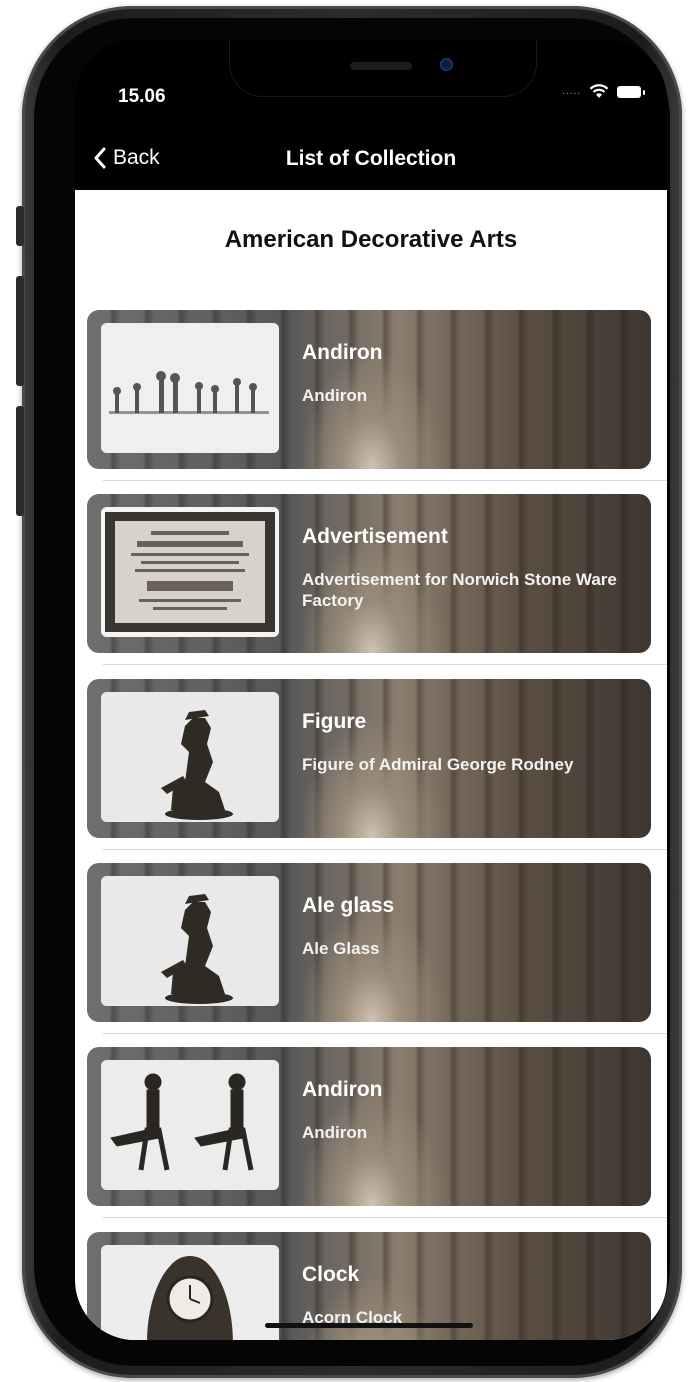 The height and width of the screenshot is (1382, 692). What do you see at coordinates (371, 239) in the screenshot?
I see `page-title: American Decorative Arts` at bounding box center [371, 239].